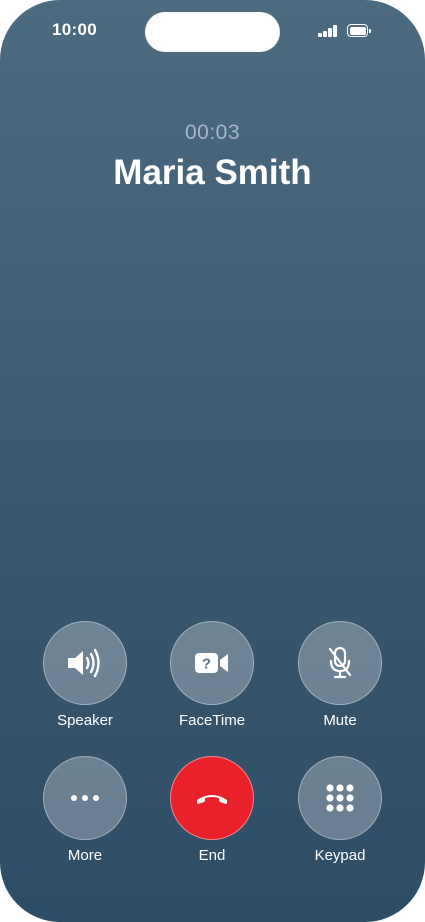 The image size is (425, 922). I want to click on mute-label: Mute, so click(340, 720).